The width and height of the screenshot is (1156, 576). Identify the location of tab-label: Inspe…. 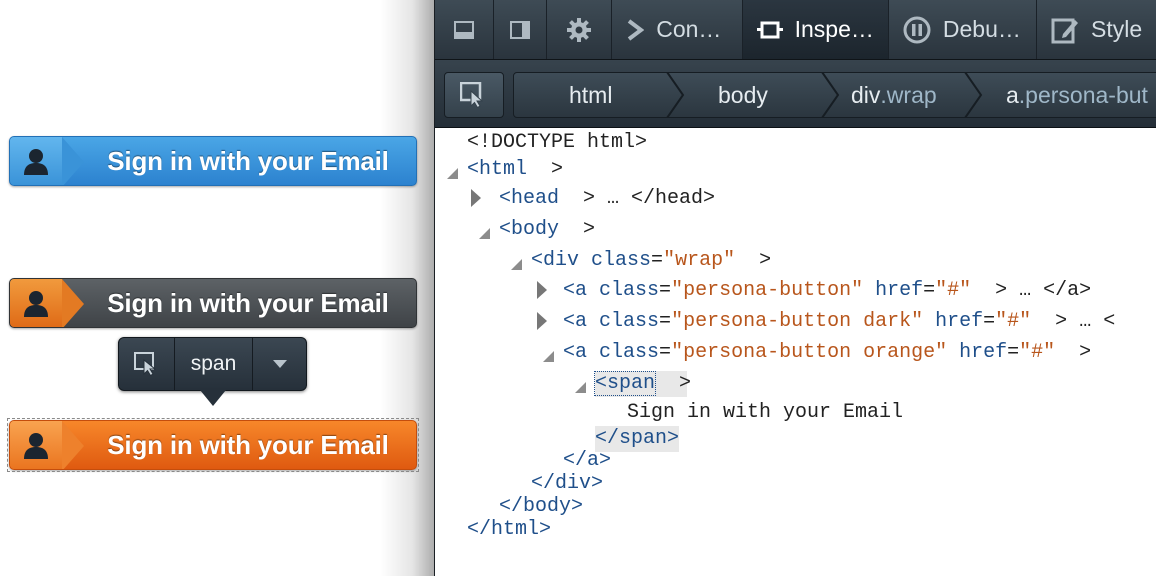
(834, 29).